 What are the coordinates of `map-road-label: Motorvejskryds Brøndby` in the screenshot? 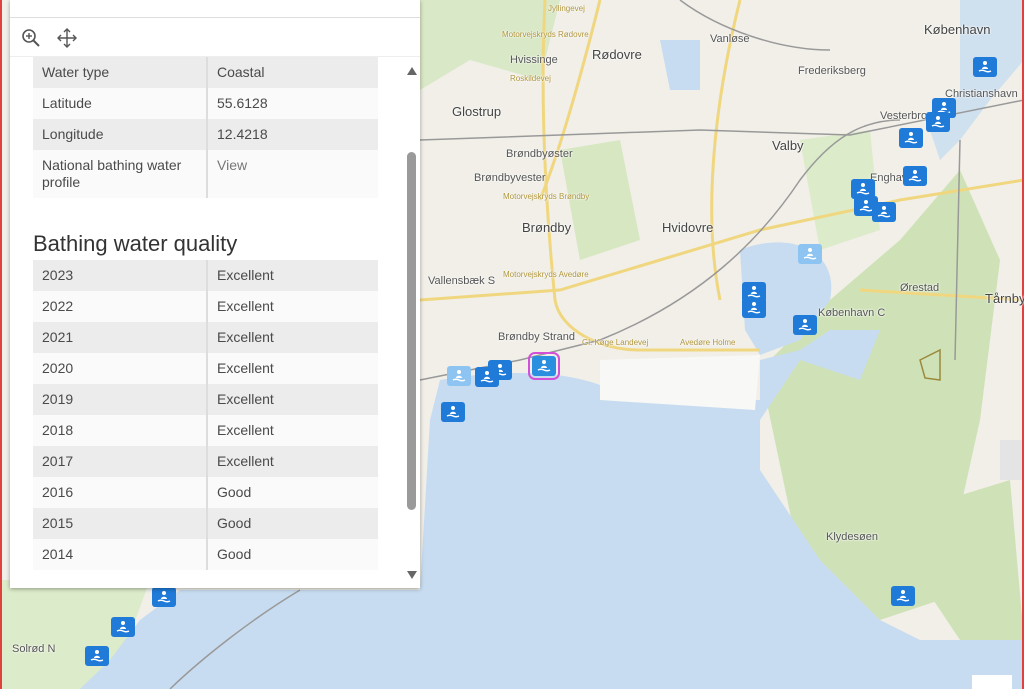 It's located at (546, 196).